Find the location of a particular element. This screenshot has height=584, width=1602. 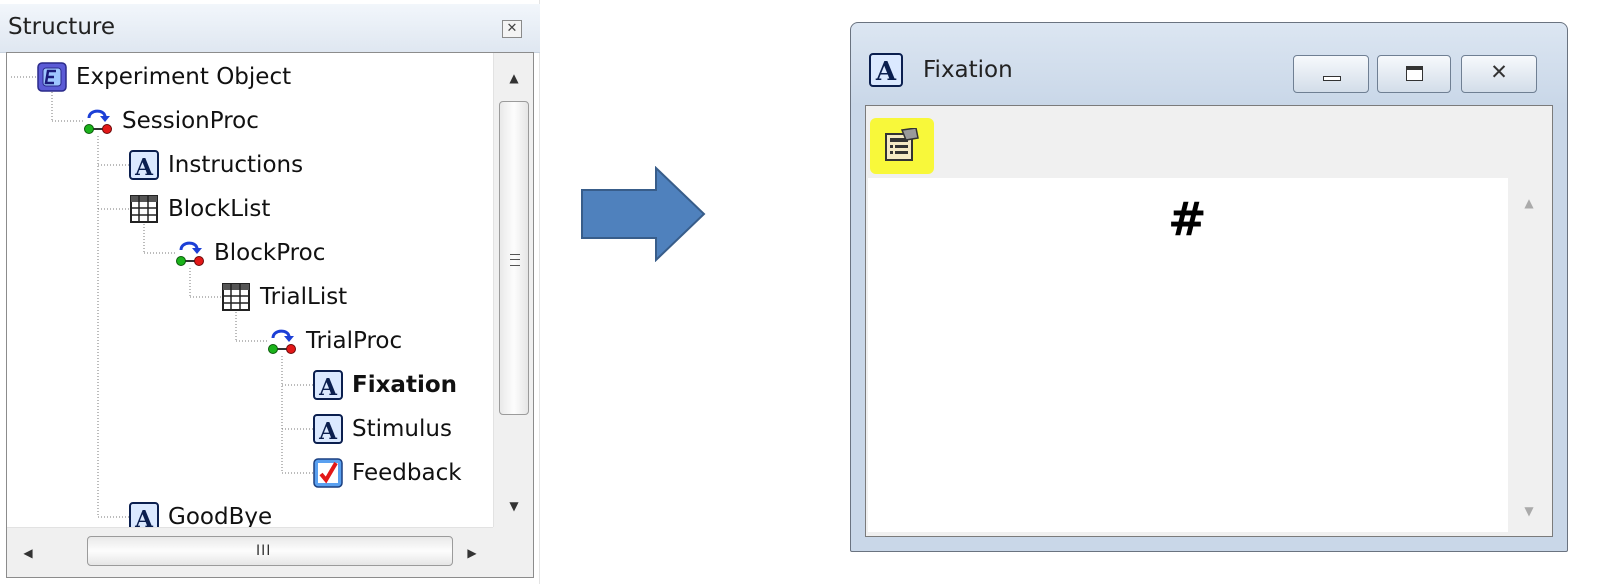

vertical-scroll-thumb is located at coordinates (514, 258).